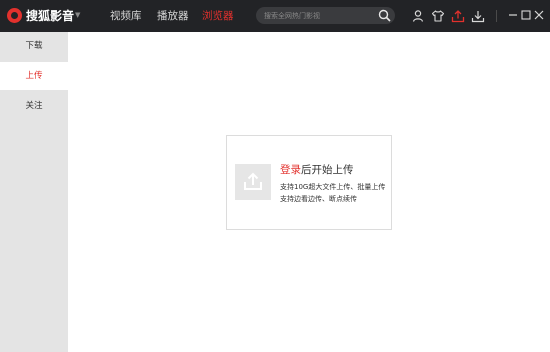 Image resolution: width=550 pixels, height=352 pixels. Describe the element at coordinates (34, 192) in the screenshot. I see `sidebar: 下载 上传 关注` at that location.